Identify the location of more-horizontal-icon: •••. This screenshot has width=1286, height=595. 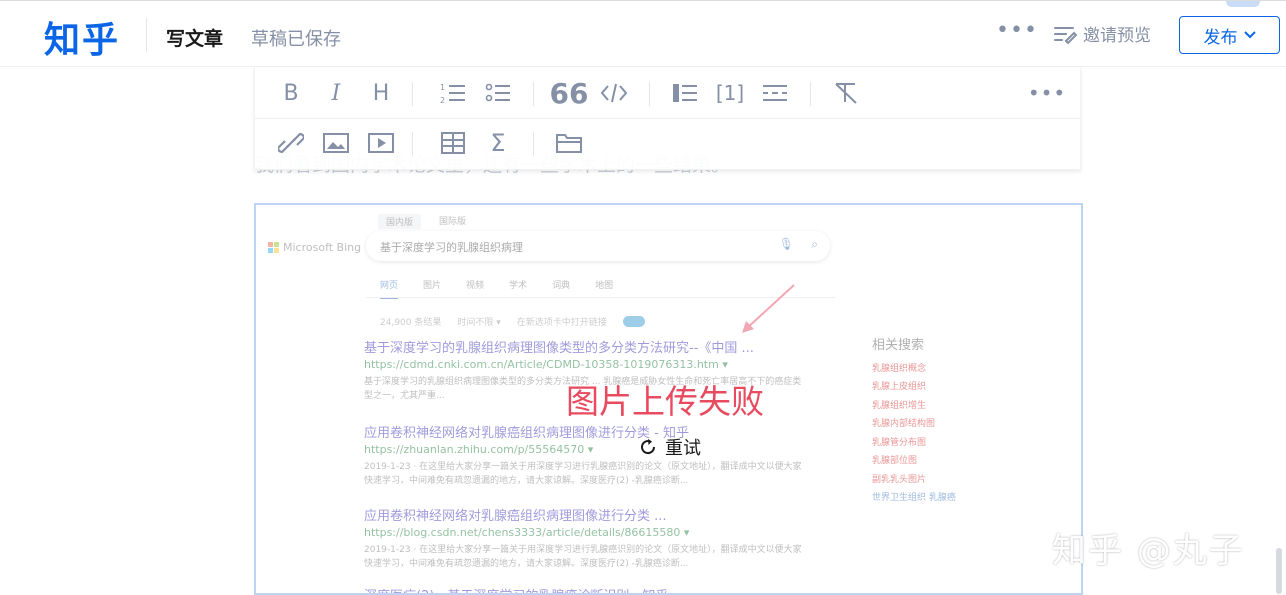
(1017, 30).